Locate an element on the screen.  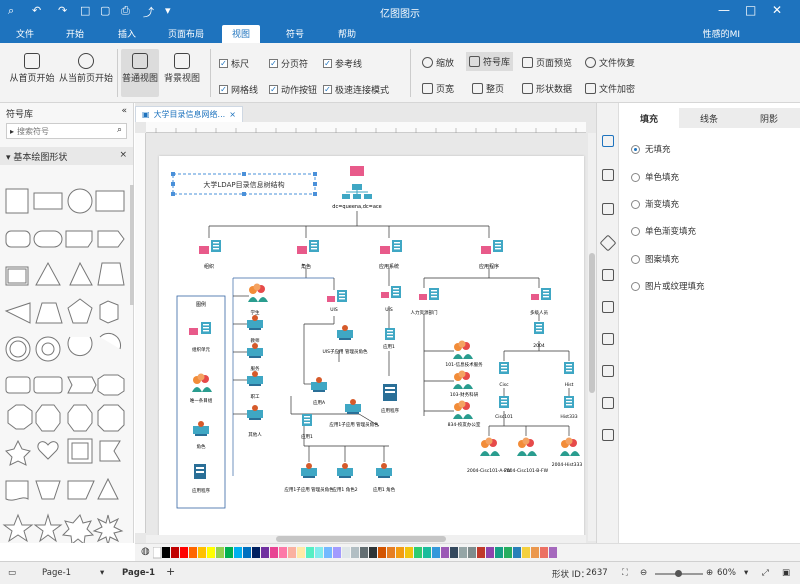
fill-option-texture: 图片或纹理填充 is located at coordinates (668, 286).